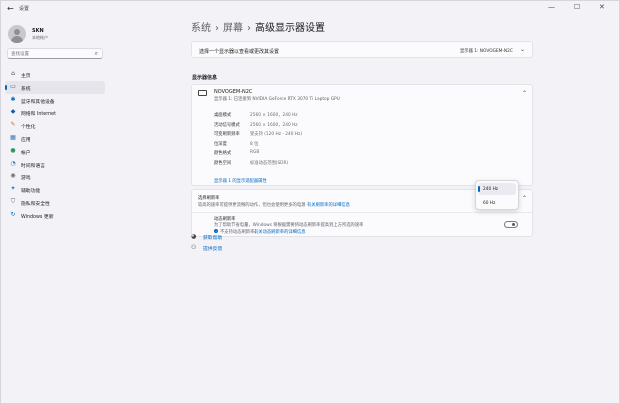  What do you see at coordinates (551, 7) in the screenshot?
I see `minimize-icon: —` at bounding box center [551, 7].